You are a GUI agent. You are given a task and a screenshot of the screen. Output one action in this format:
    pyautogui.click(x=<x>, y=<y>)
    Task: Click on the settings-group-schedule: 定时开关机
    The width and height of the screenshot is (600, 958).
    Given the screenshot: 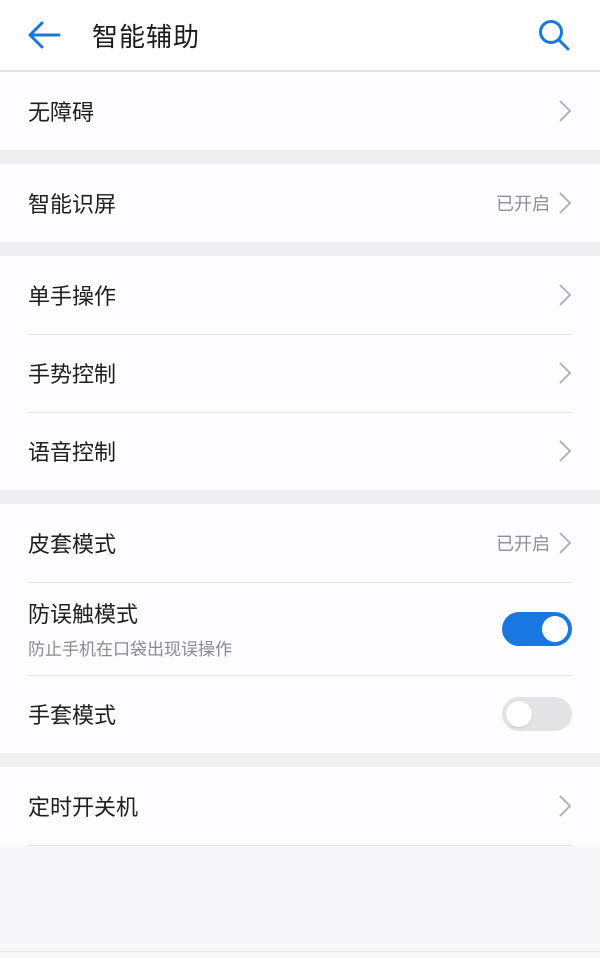 What is the action you would take?
    pyautogui.click(x=300, y=806)
    